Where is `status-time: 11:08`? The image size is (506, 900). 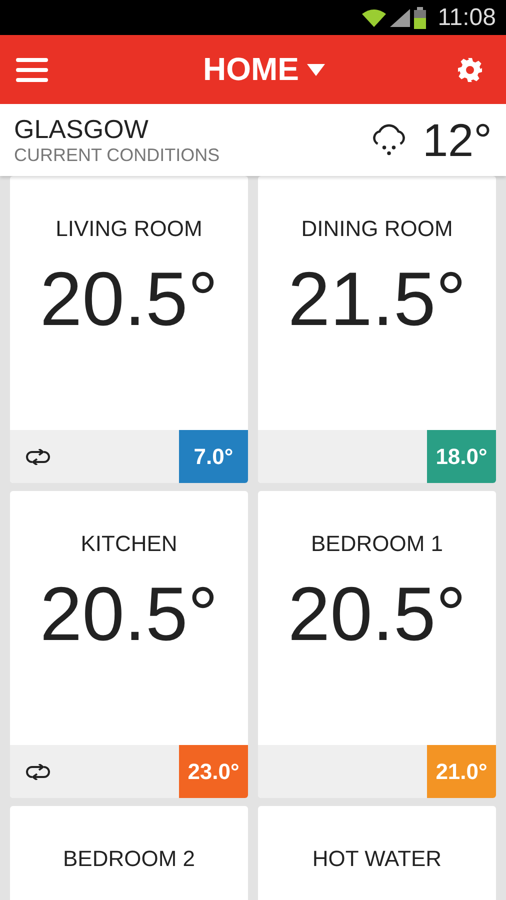
status-time: 11:08 is located at coordinates (467, 18).